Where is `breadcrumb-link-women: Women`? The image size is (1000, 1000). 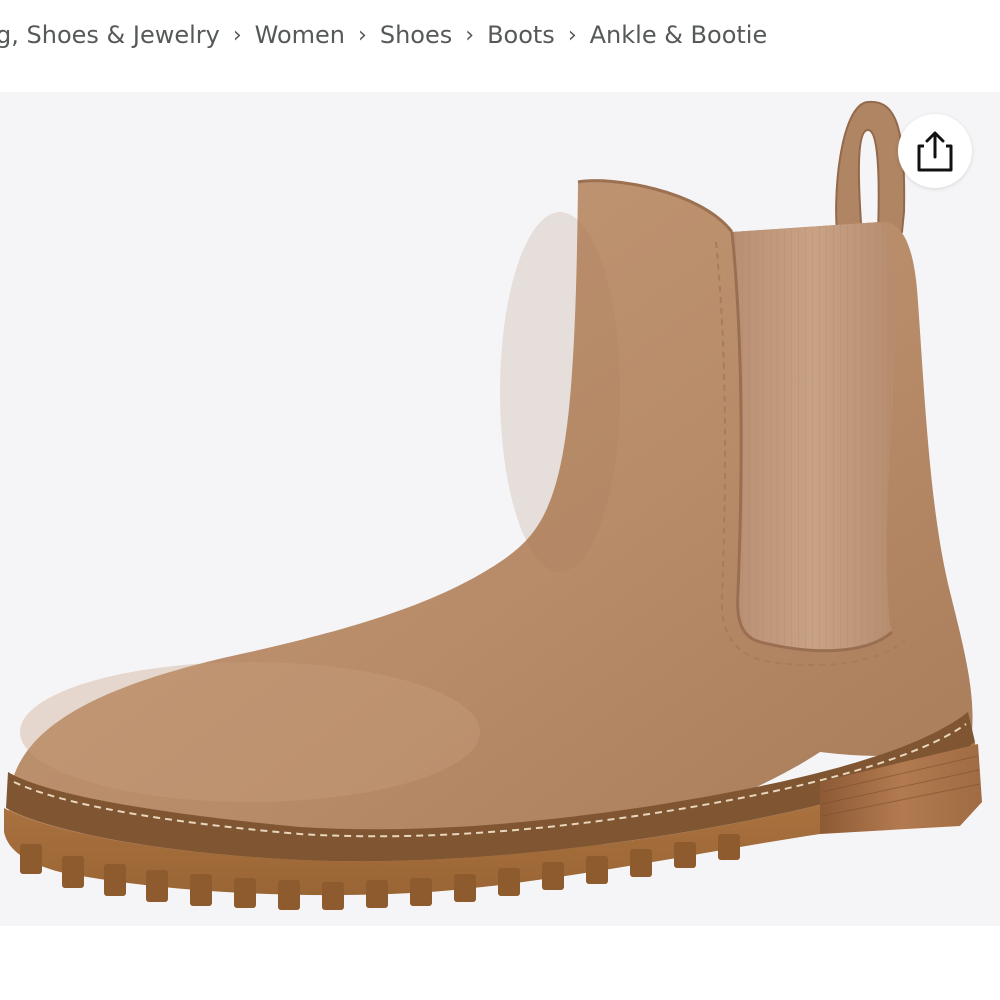 breadcrumb-link-women: Women is located at coordinates (300, 35).